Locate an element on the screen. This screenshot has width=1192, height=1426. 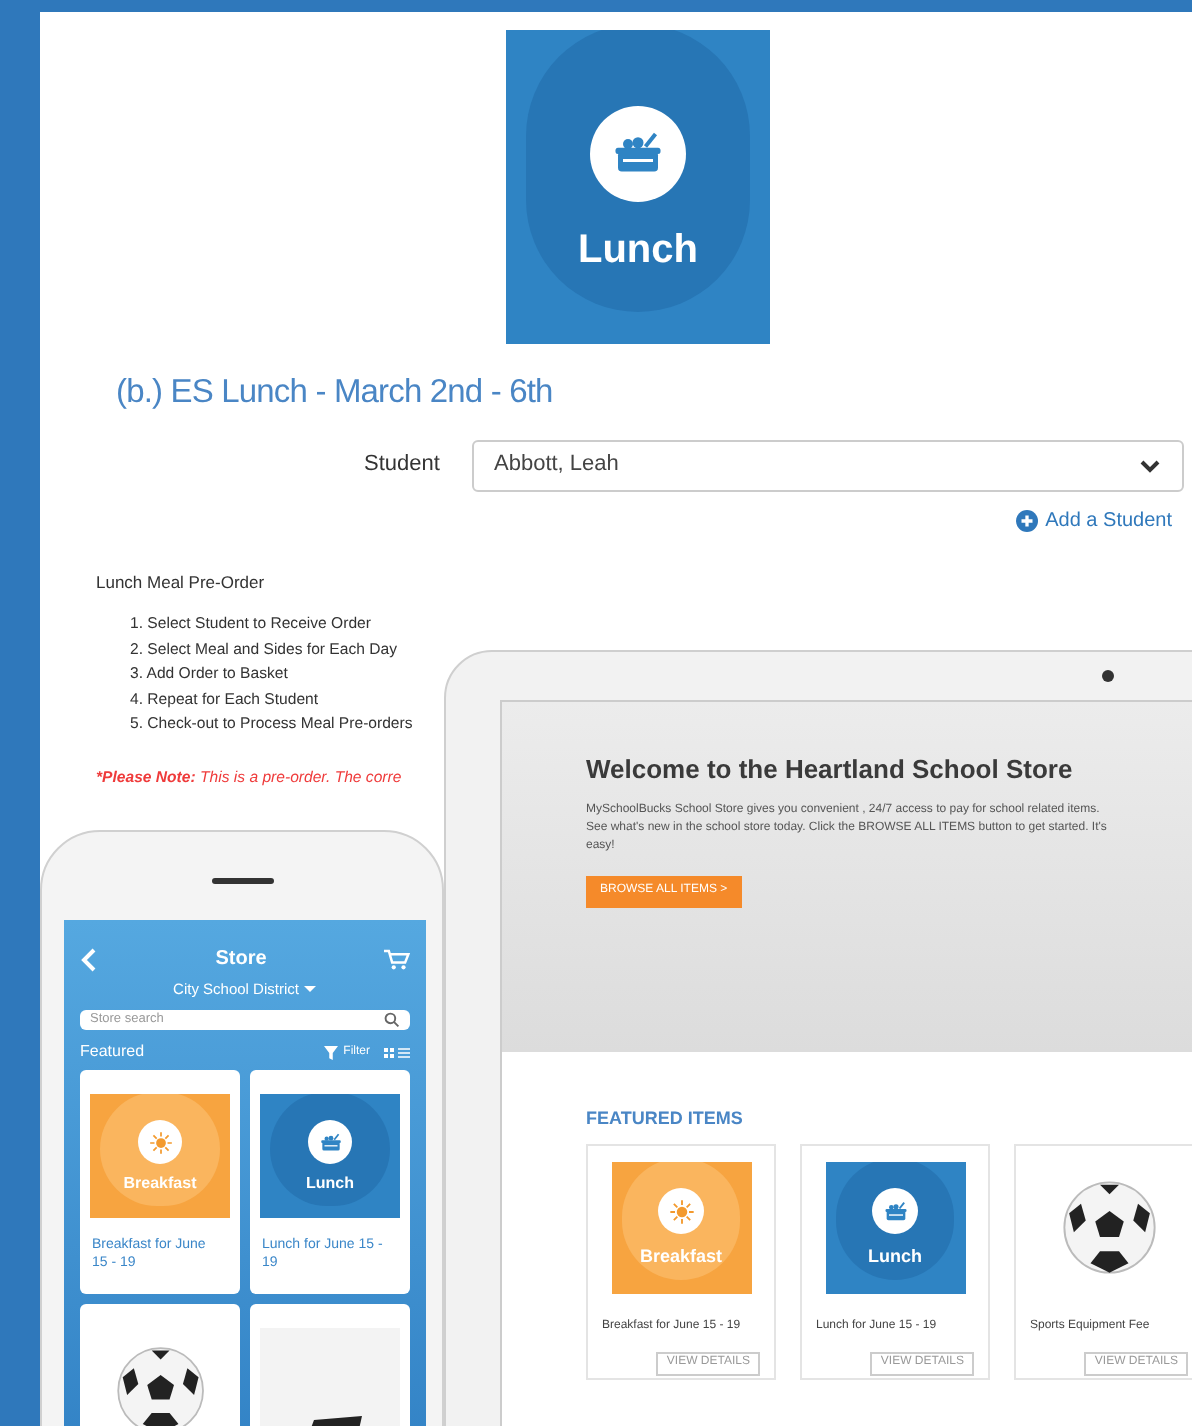
add-student-link: Add a Student is located at coordinates (1108, 520).